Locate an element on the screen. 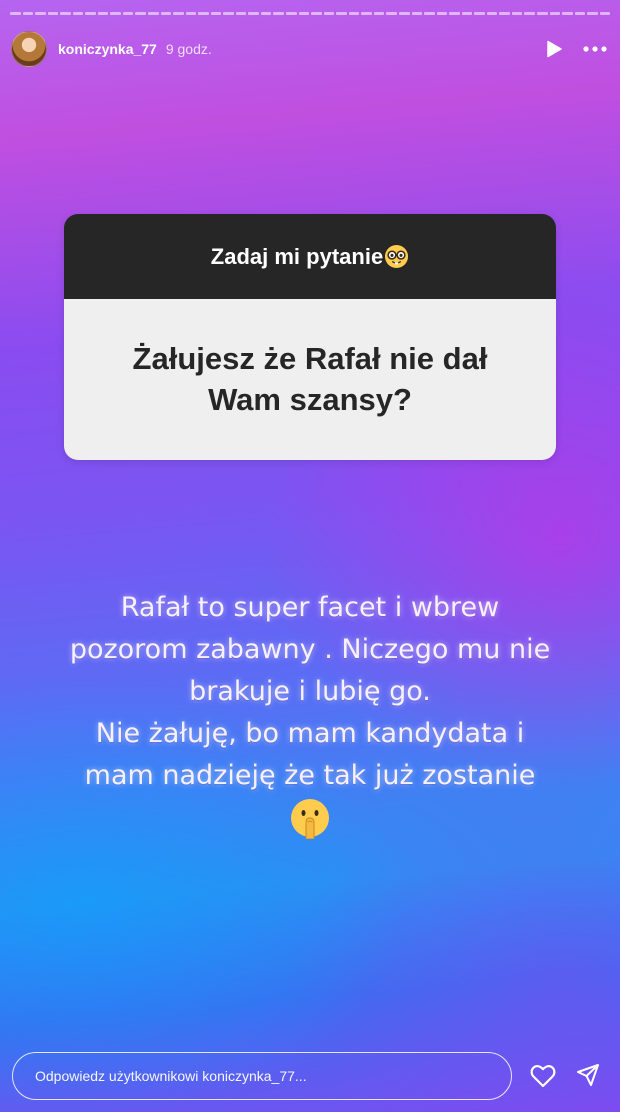 This screenshot has width=620, height=1112. question-text: Żałujesz że Rafał nie dał Wam szansy? is located at coordinates (310, 379).